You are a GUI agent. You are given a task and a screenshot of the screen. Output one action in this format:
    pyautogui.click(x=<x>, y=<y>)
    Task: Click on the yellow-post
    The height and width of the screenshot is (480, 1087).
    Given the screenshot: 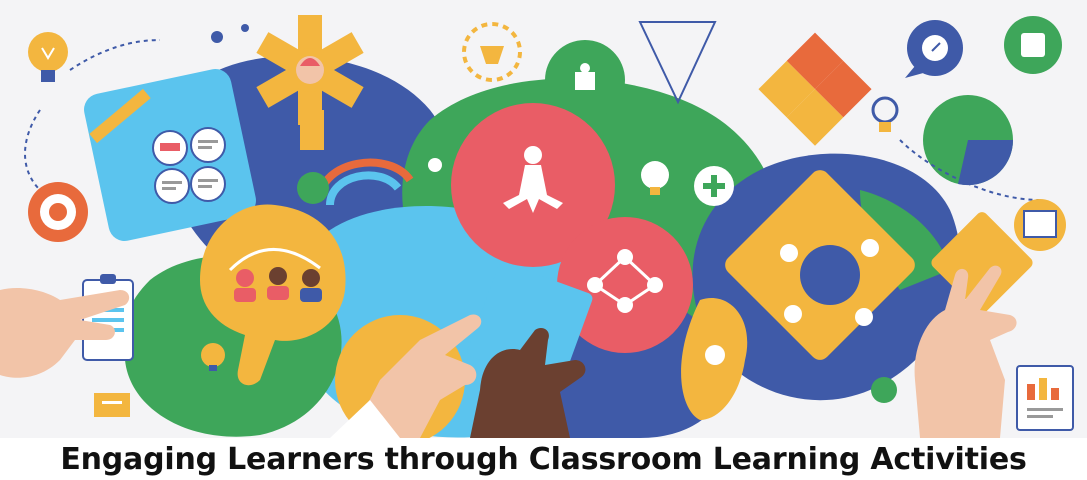 What is the action you would take?
    pyautogui.click(x=312, y=130)
    